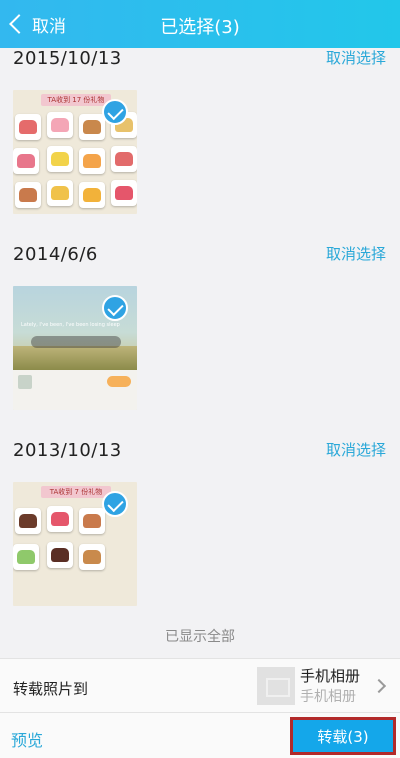 The image size is (400, 758). Describe the element at coordinates (76, 492) in the screenshot. I see `photo-banner: TA收到 7 份礼物` at that location.